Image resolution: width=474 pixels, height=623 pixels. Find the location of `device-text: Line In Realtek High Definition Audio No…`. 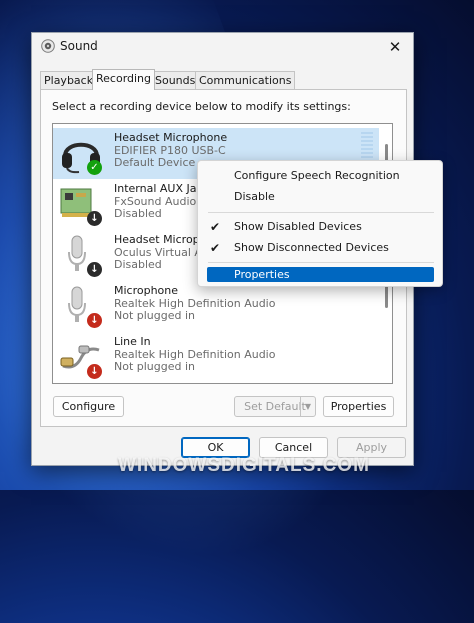

device-text: Line In Realtek High Definition Audio No… is located at coordinates (194, 354).